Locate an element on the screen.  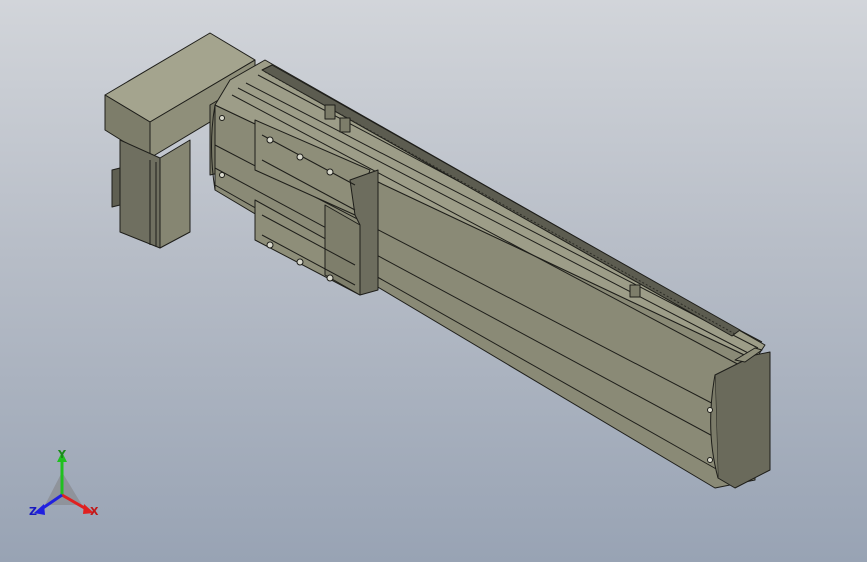
triad-z-label: Z is located at coordinates (33, 511).